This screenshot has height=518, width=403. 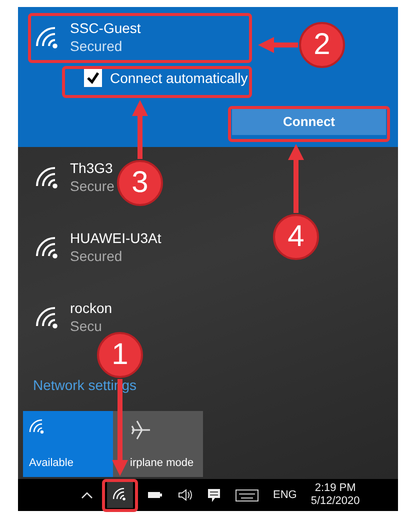 I want to click on highlight-frame, so click(x=120, y=495).